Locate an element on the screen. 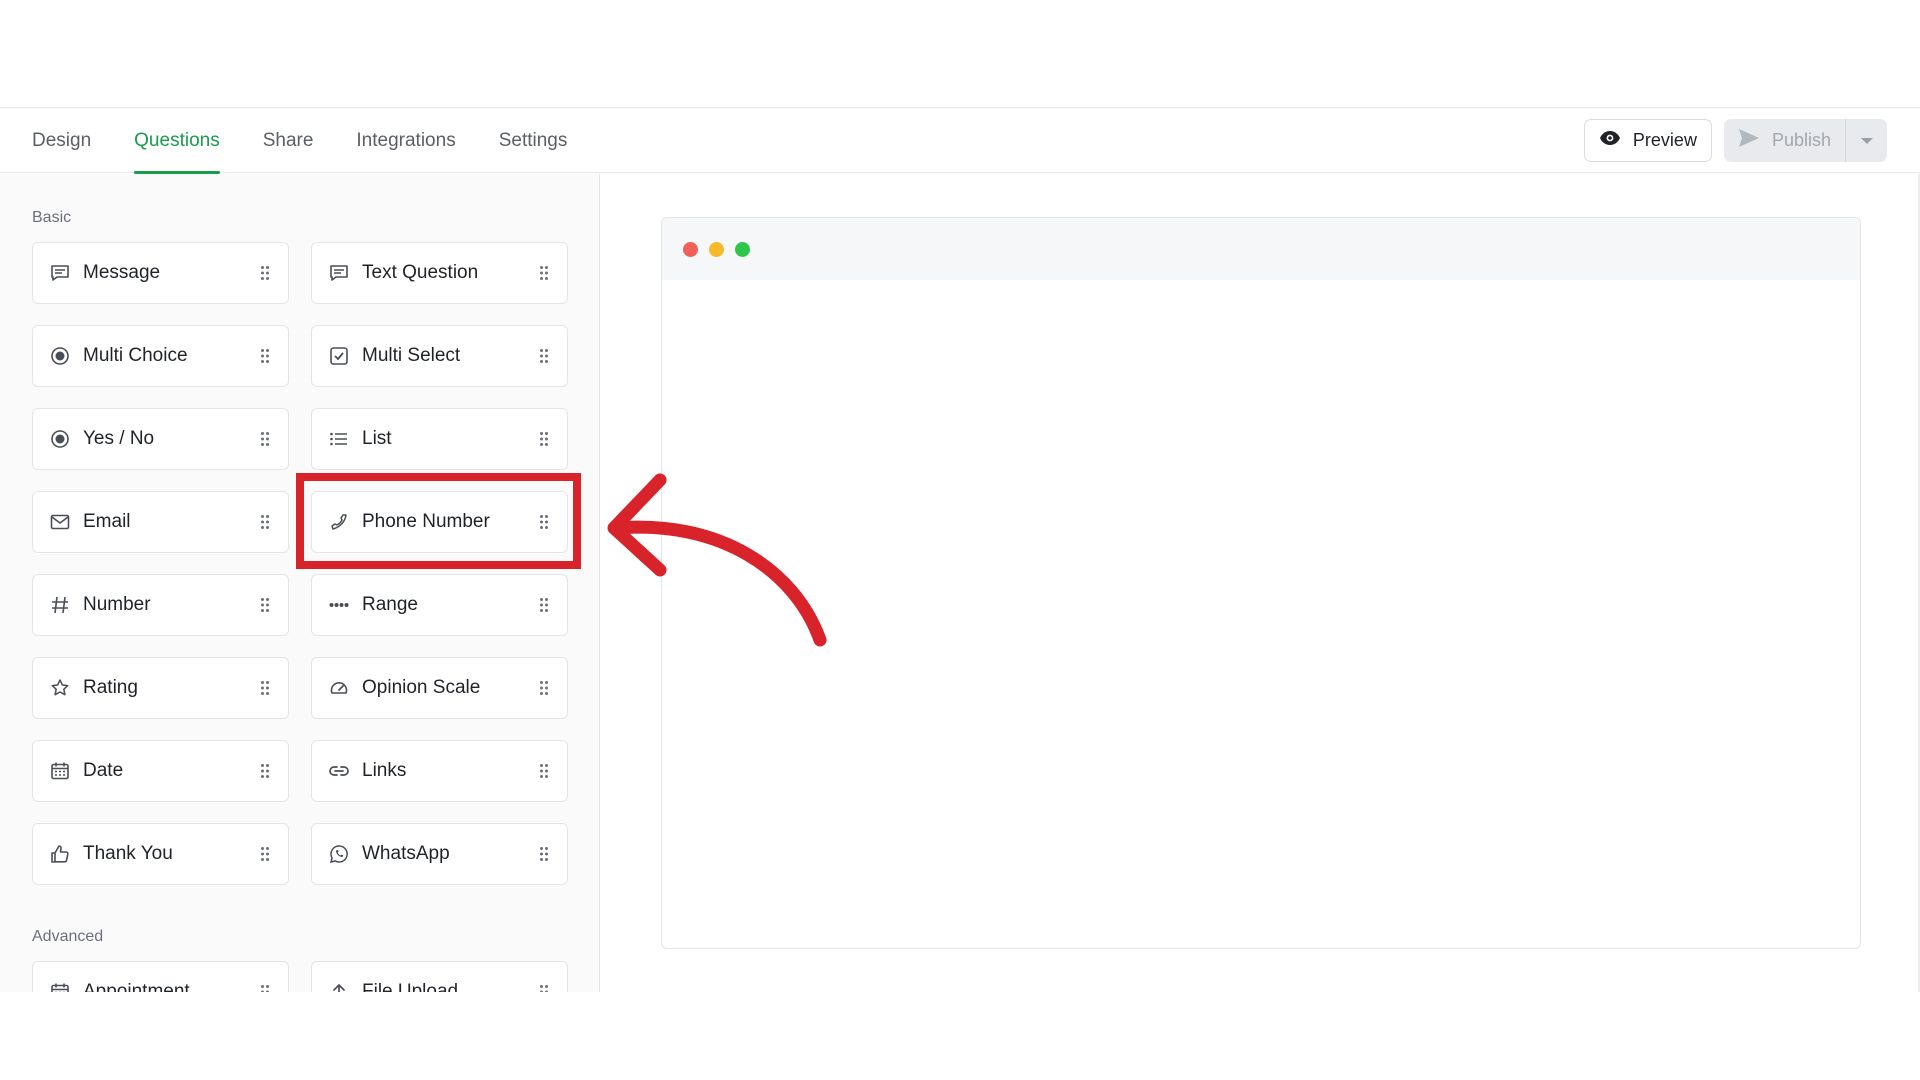 The image size is (1920, 1080). star-icon is located at coordinates (60, 688).